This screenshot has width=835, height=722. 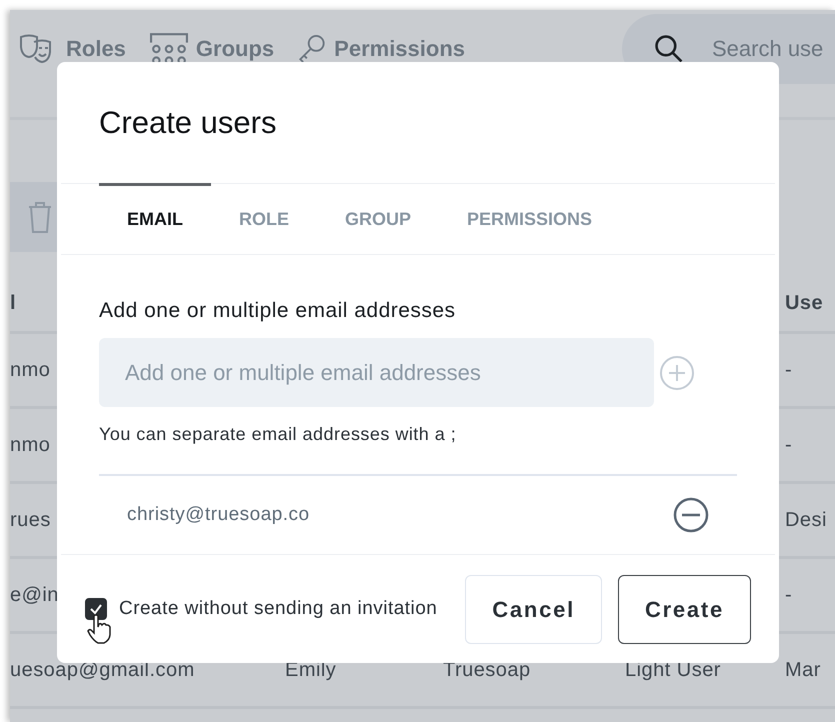 What do you see at coordinates (677, 372) in the screenshot?
I see `plus-circle-icon` at bounding box center [677, 372].